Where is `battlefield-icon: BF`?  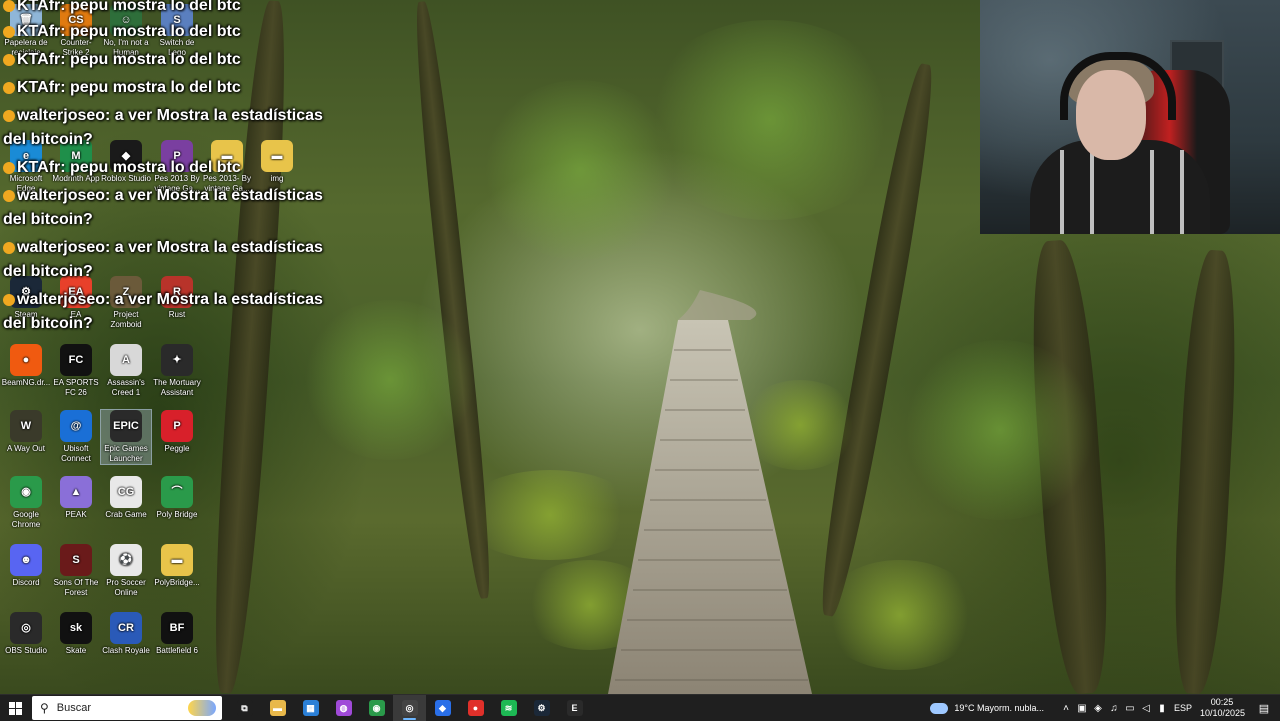 battlefield-icon: BF is located at coordinates (177, 628).